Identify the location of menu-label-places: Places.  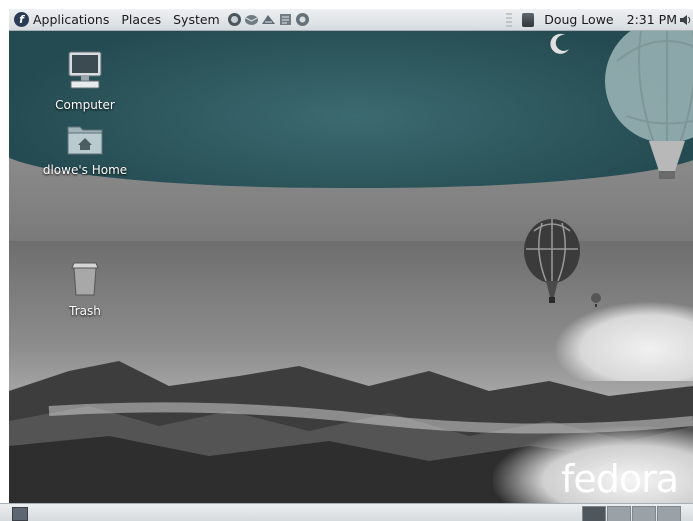
(141, 19).